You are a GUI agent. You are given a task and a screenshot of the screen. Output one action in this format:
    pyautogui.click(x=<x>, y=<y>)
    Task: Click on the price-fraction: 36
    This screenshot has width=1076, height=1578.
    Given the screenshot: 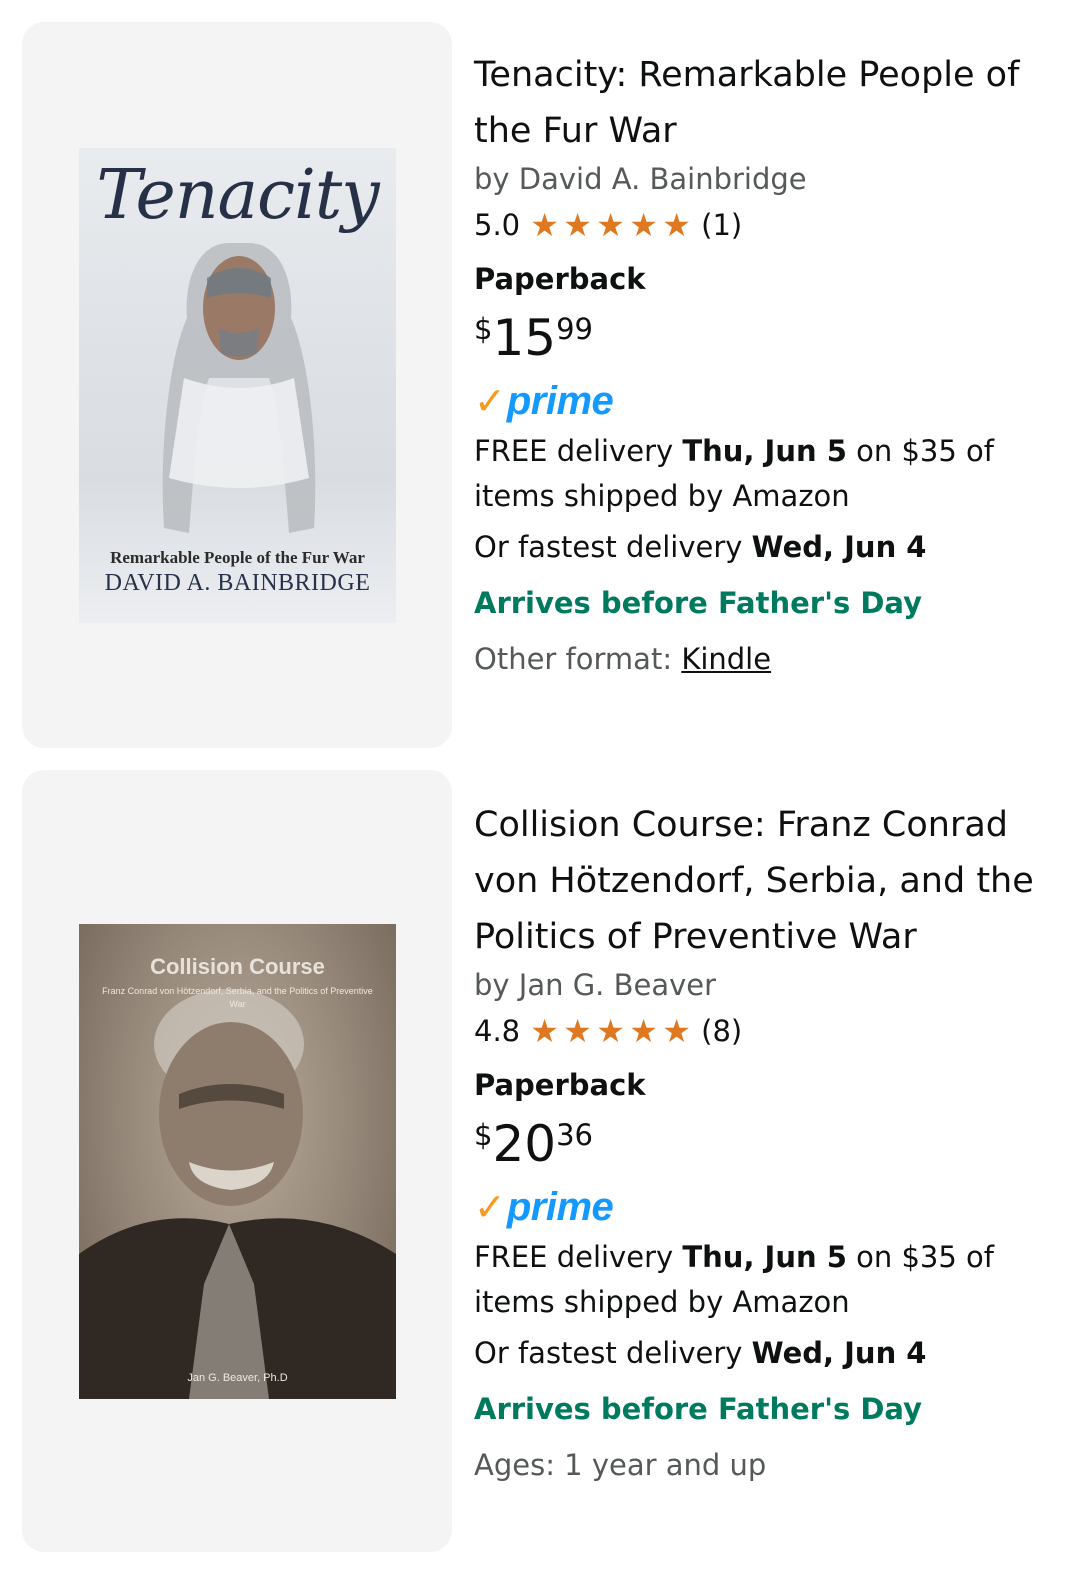 What is the action you would take?
    pyautogui.click(x=574, y=1135)
    